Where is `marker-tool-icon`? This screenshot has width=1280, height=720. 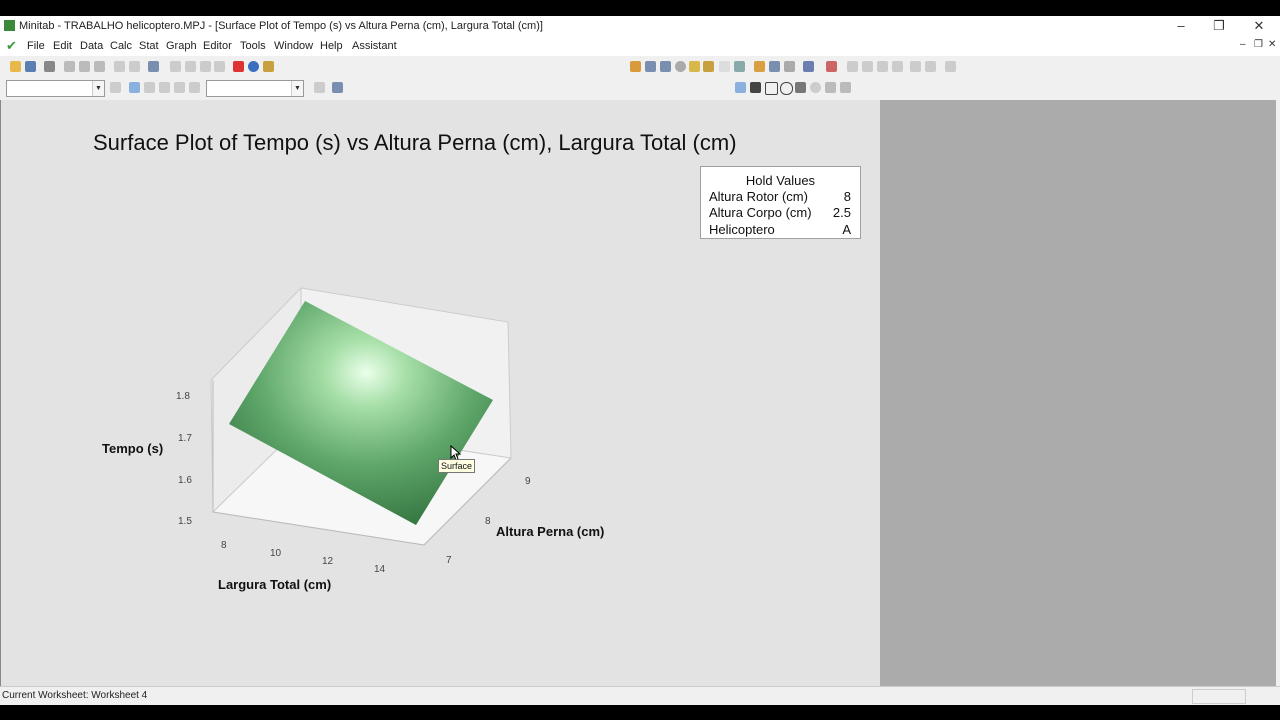 marker-tool-icon is located at coordinates (815, 87).